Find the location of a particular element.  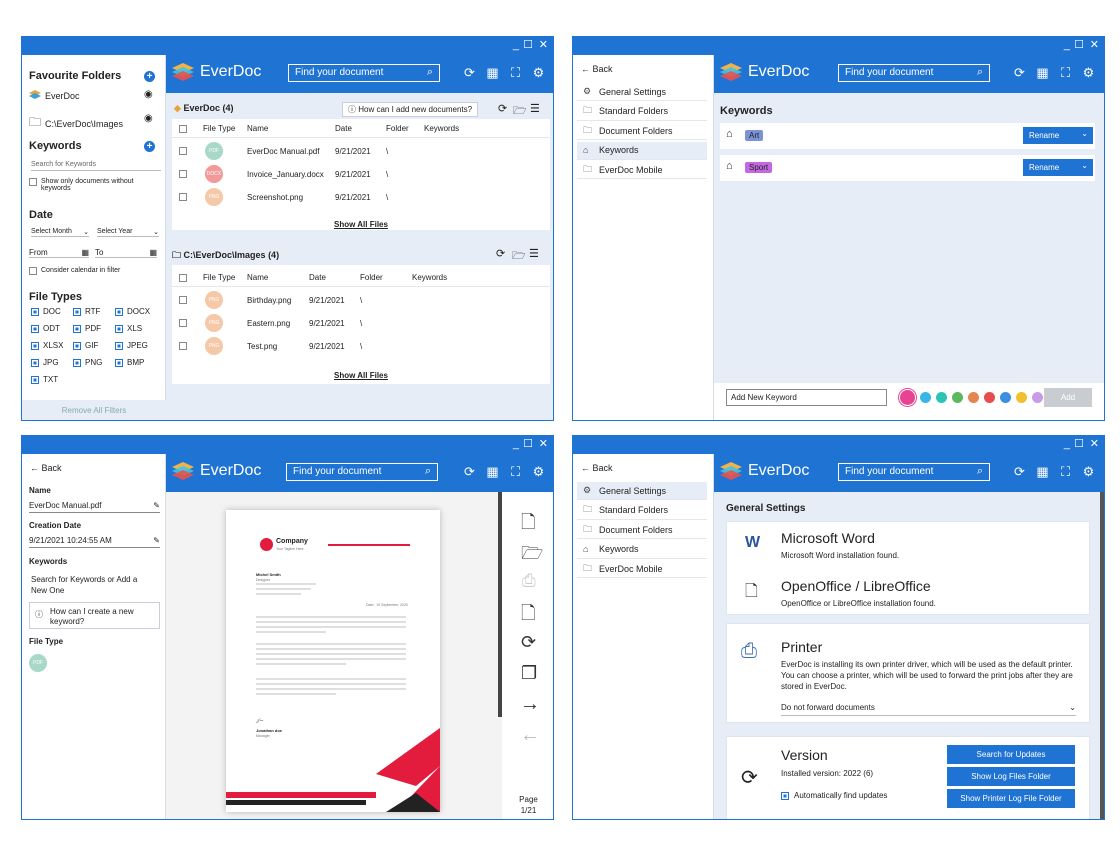

nav-item: 🗀 Document Folders is located at coordinates (642, 530).